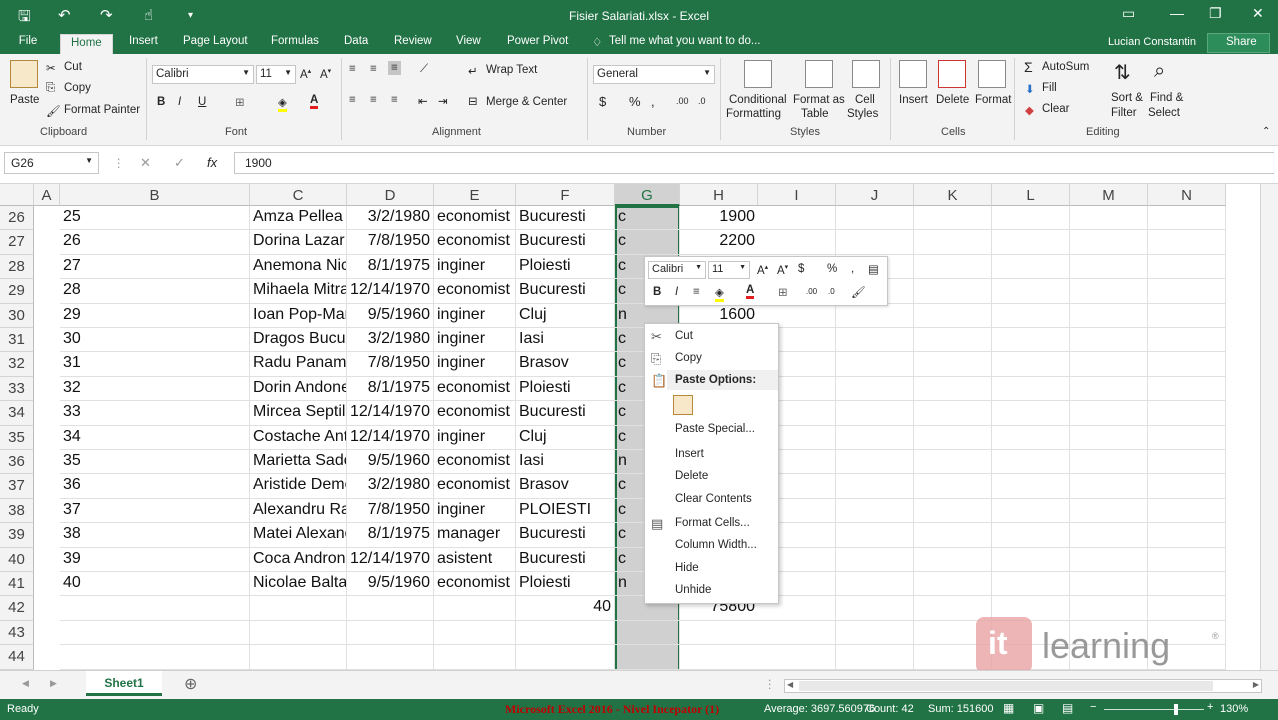  Describe the element at coordinates (565, 195) in the screenshot. I see `column-header-f: F` at that location.